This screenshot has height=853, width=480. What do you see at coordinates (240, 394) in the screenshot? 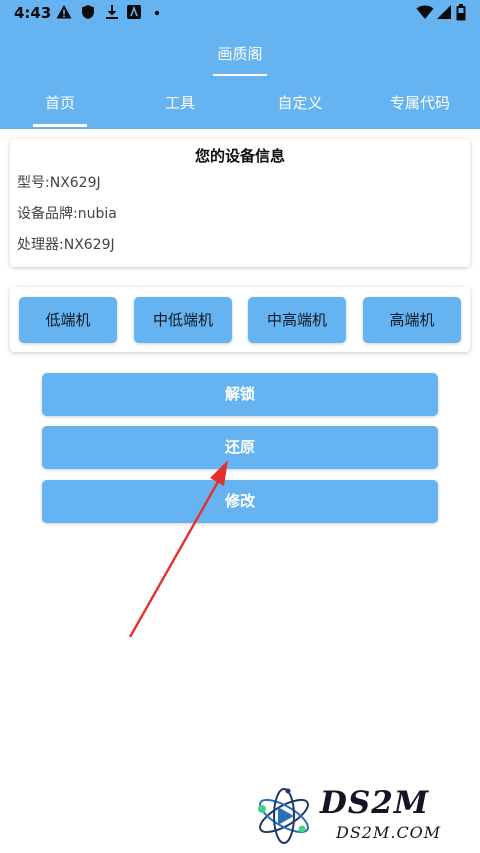
I see `unlock-button: 解锁` at bounding box center [240, 394].